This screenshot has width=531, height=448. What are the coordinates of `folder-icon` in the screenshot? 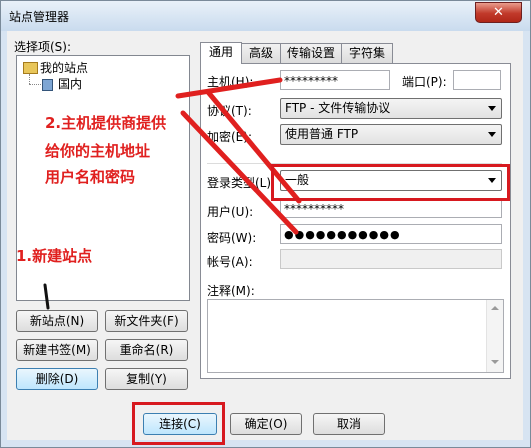 It's located at (30, 68).